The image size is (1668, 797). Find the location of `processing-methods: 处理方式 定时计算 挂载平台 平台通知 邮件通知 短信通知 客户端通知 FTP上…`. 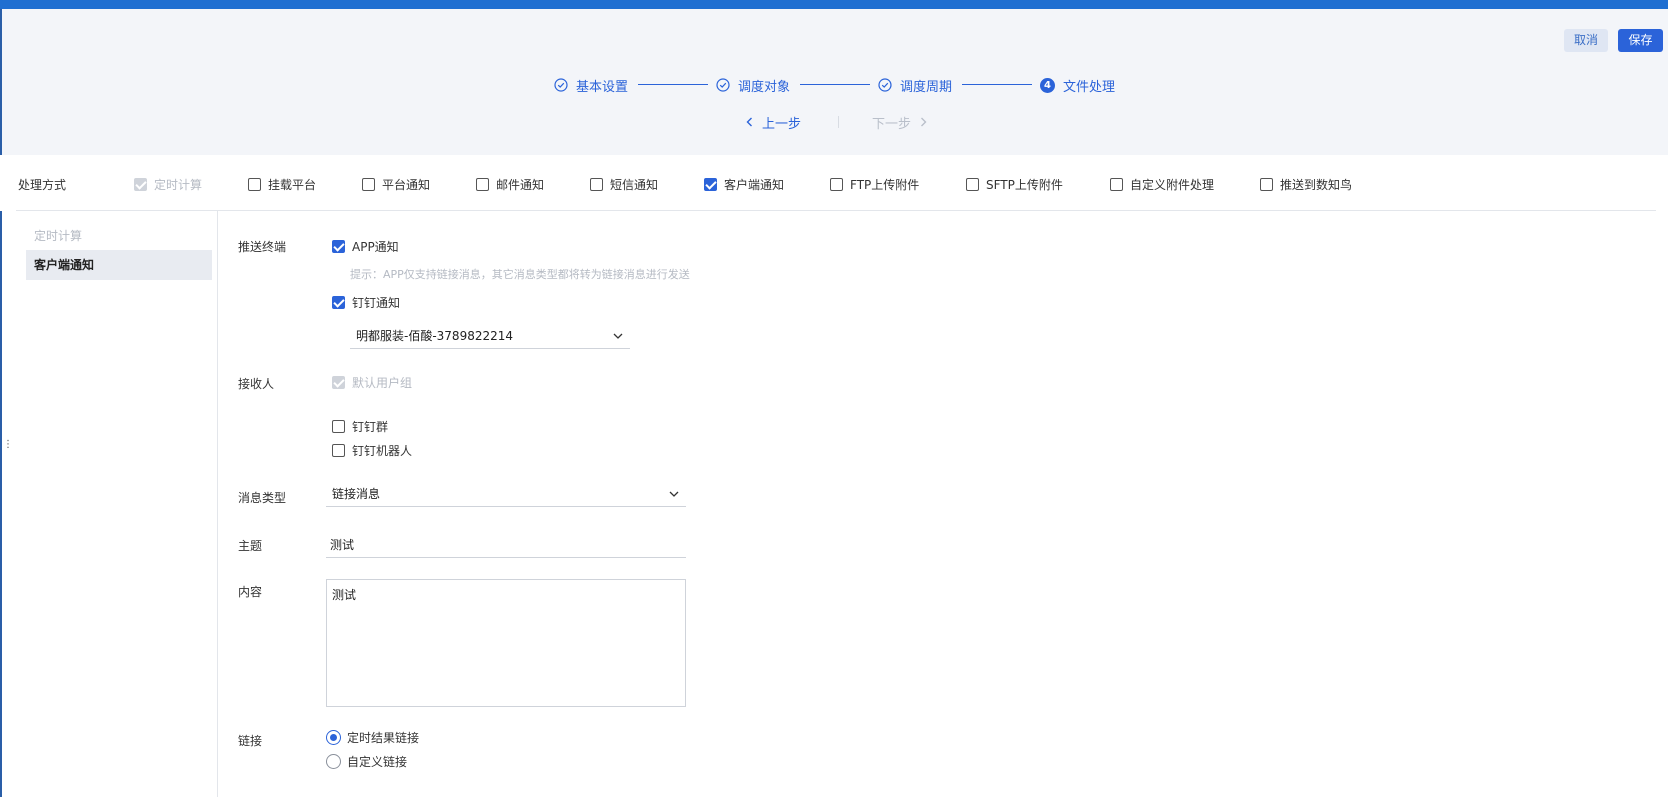

processing-methods: 处理方式 定时计算 挂载平台 平台通知 邮件通知 短信通知 客户端通知 FTP上… is located at coordinates (834, 183).